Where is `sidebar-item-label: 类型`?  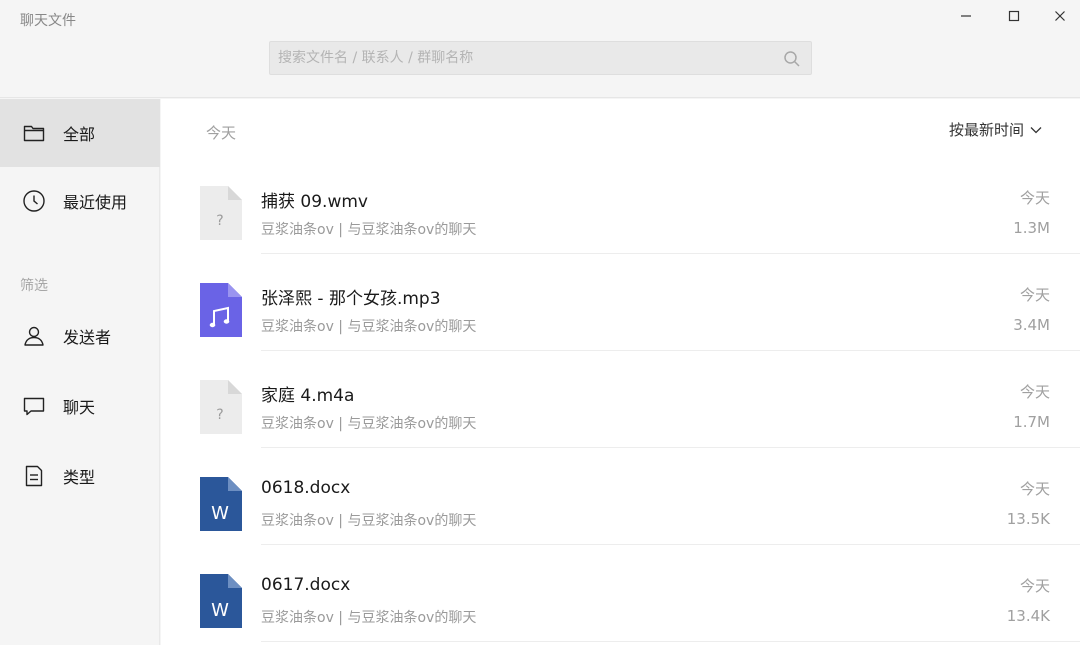
sidebar-item-label: 类型 is located at coordinates (79, 477).